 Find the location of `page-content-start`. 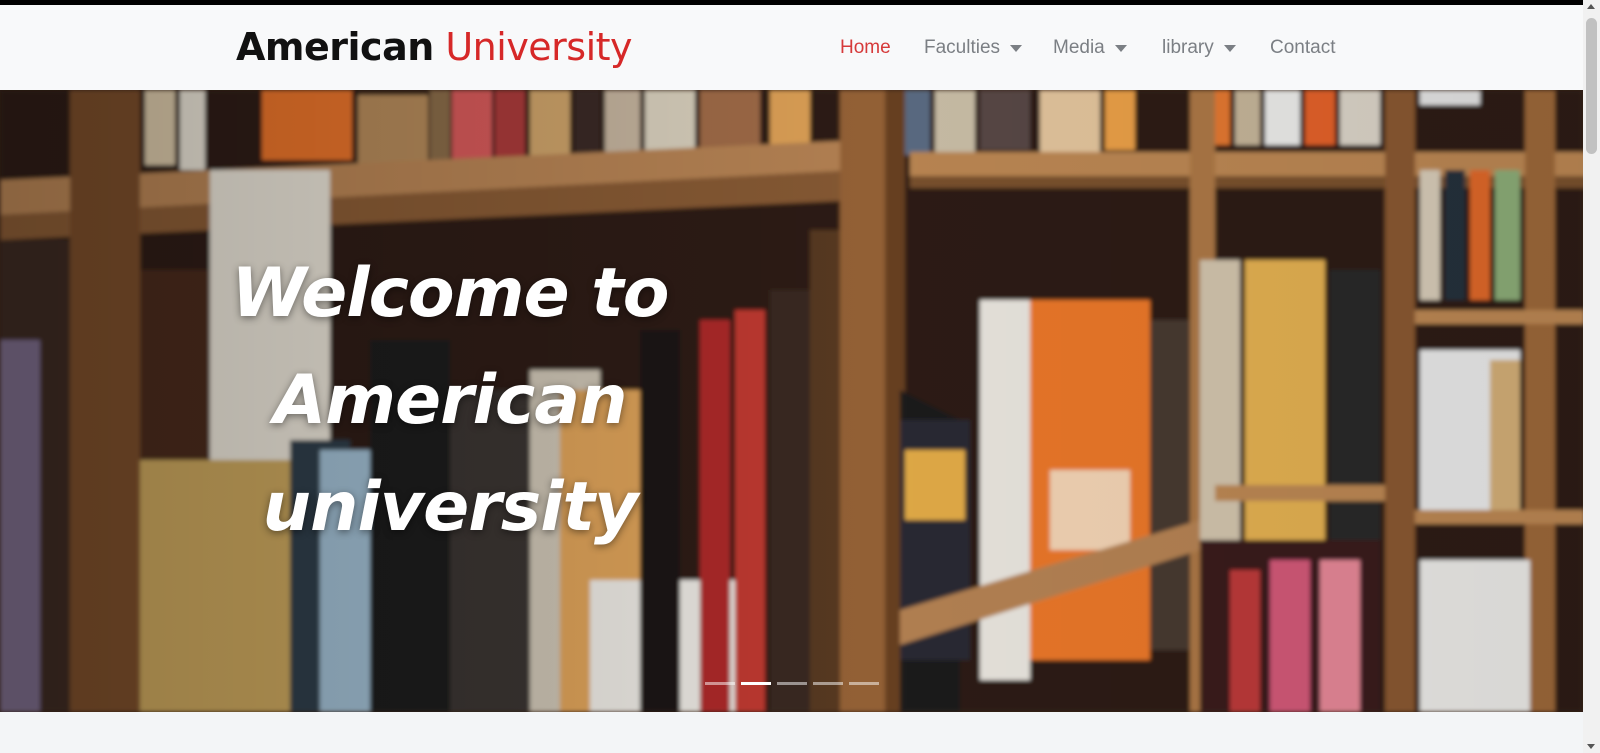

page-content-start is located at coordinates (791, 732).